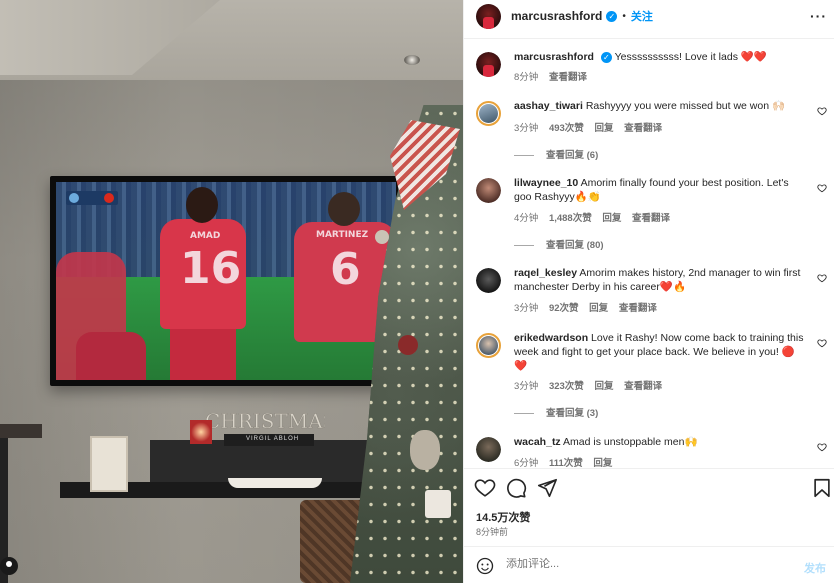 This screenshot has height=583, width=834. I want to click on caption-meta: 8分钟 查看翻译, so click(554, 76).